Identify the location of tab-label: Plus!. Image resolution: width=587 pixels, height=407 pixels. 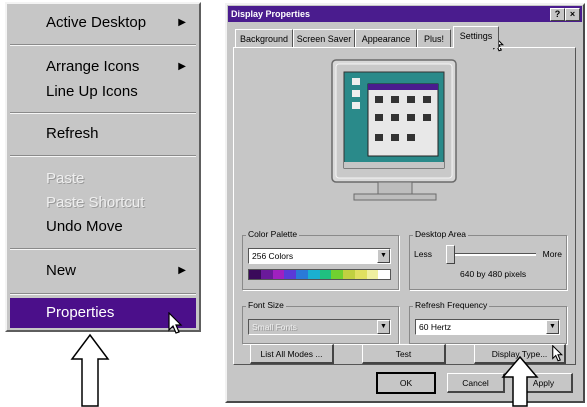
(433, 39).